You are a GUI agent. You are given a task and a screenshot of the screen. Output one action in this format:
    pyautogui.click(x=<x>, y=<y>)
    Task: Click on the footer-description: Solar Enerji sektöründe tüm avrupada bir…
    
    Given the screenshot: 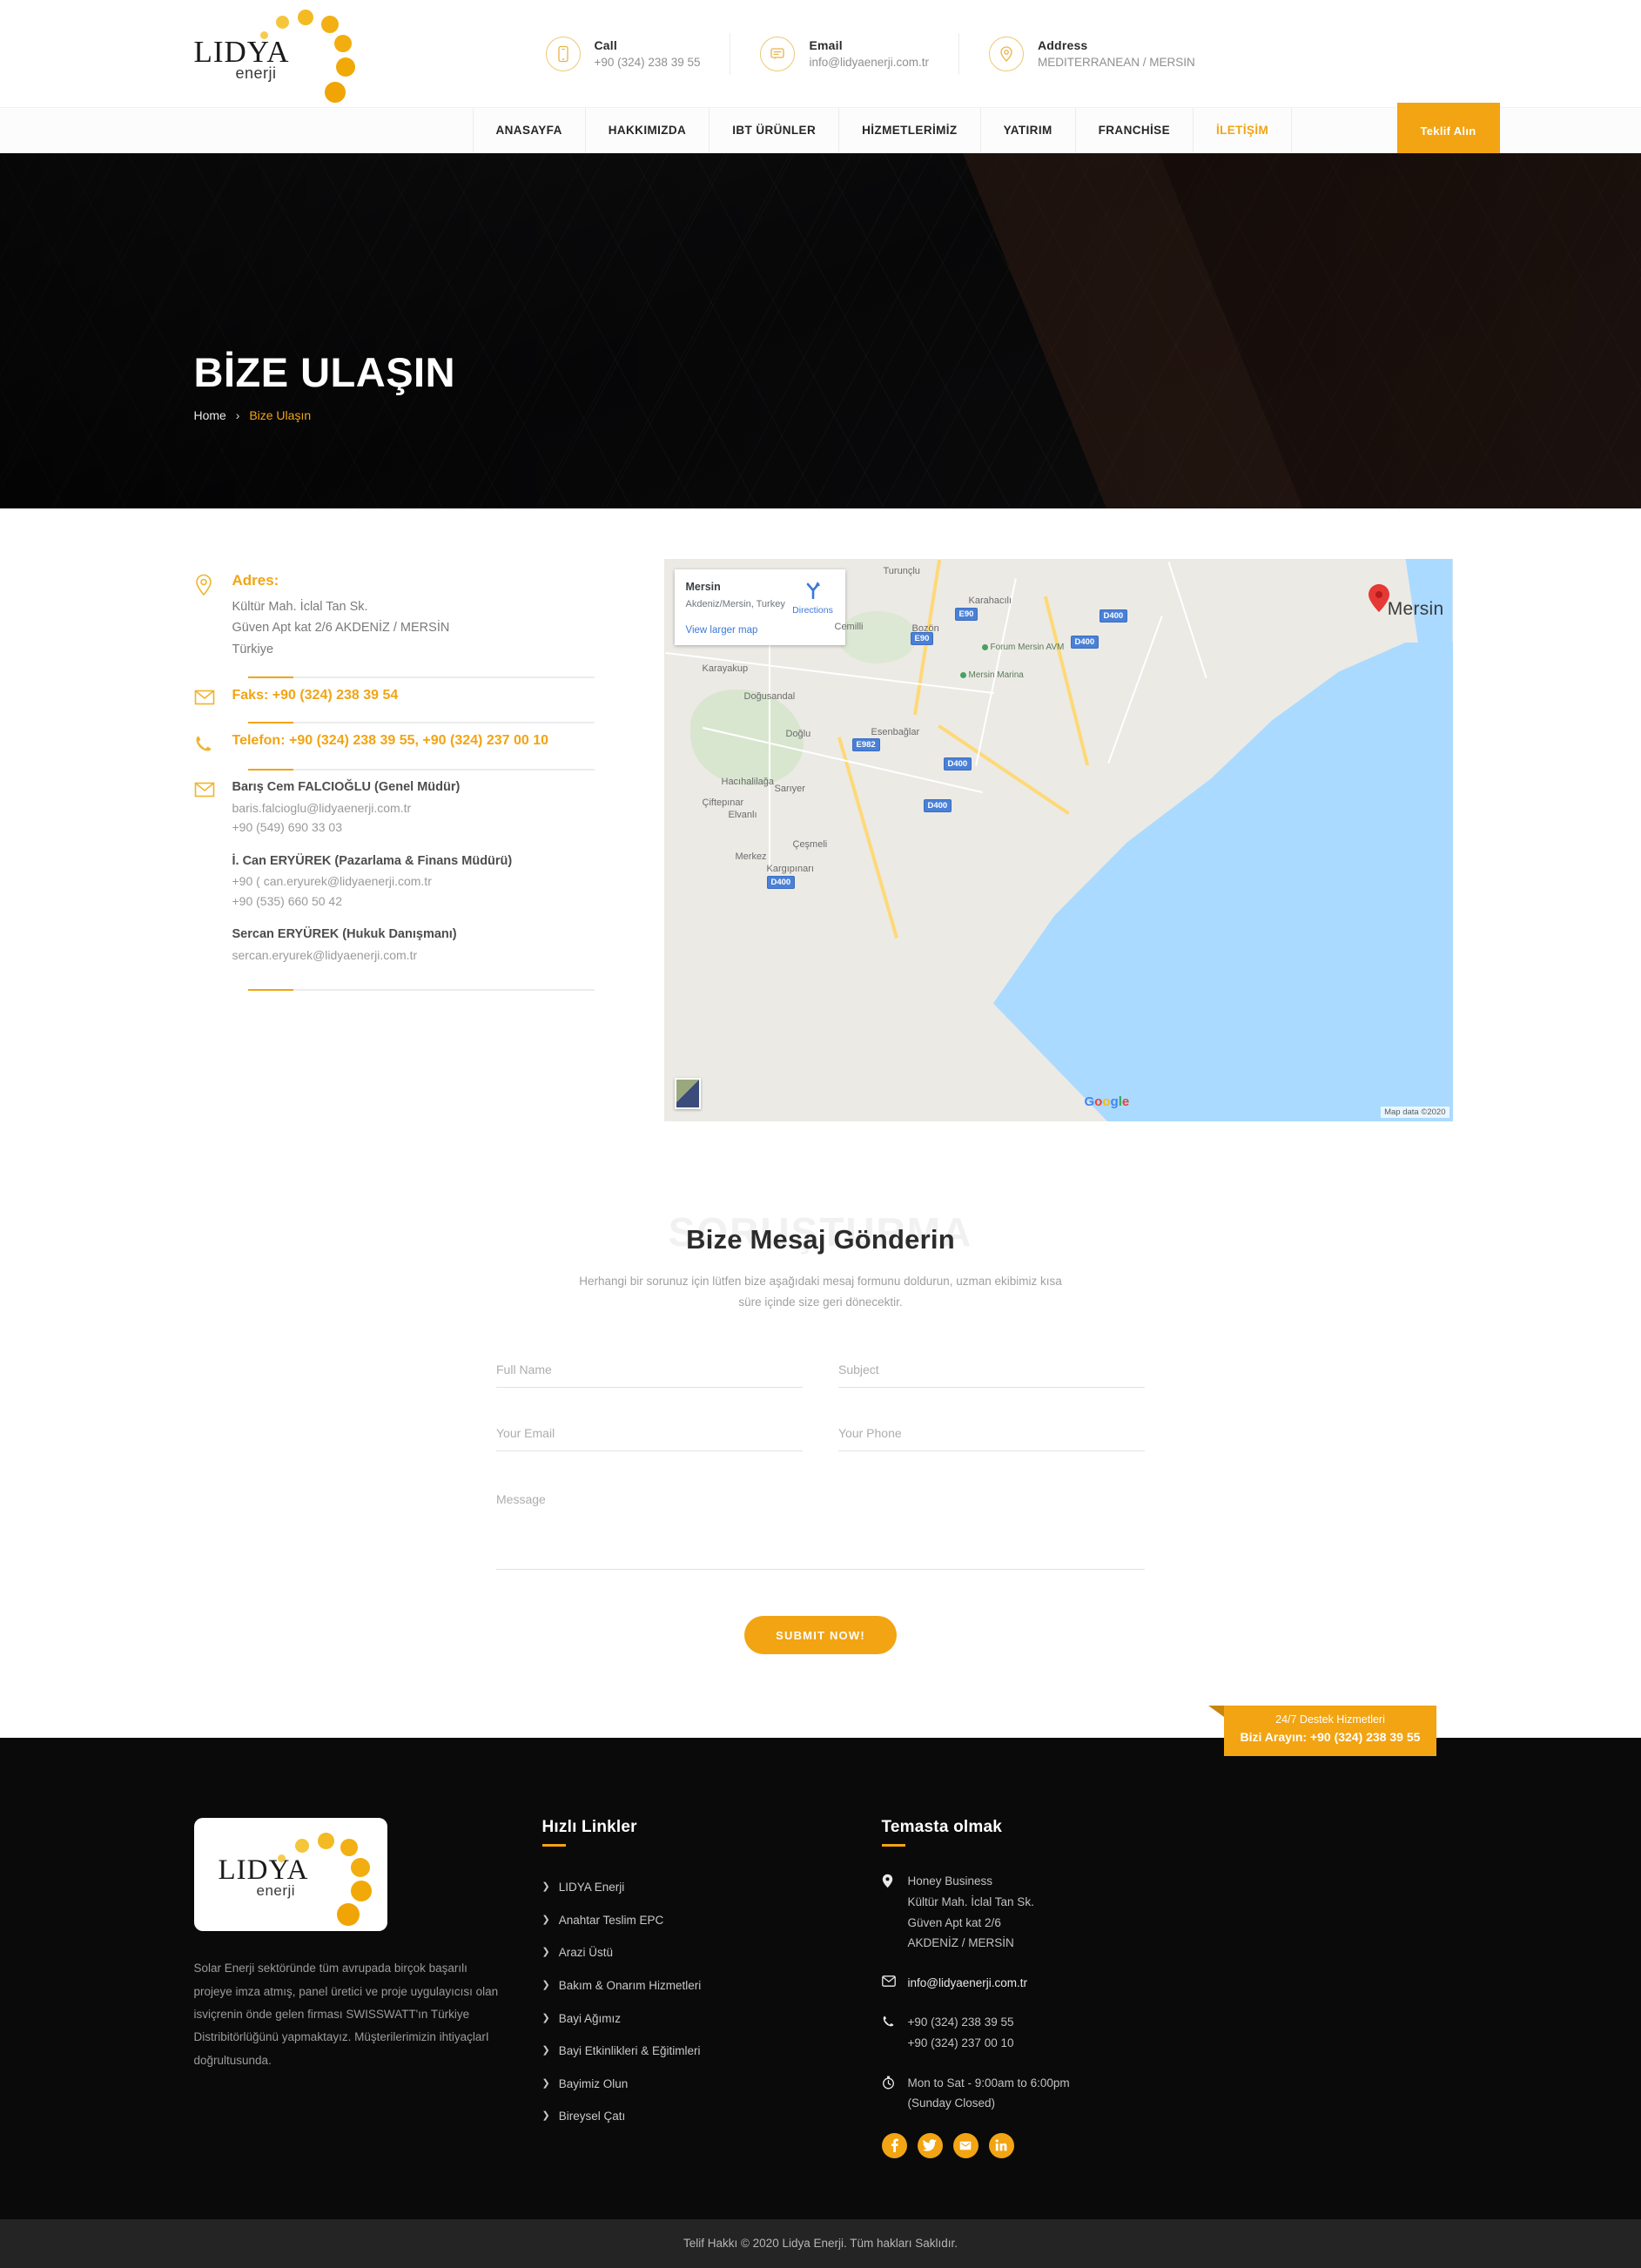 What is the action you would take?
    pyautogui.click(x=346, y=2015)
    